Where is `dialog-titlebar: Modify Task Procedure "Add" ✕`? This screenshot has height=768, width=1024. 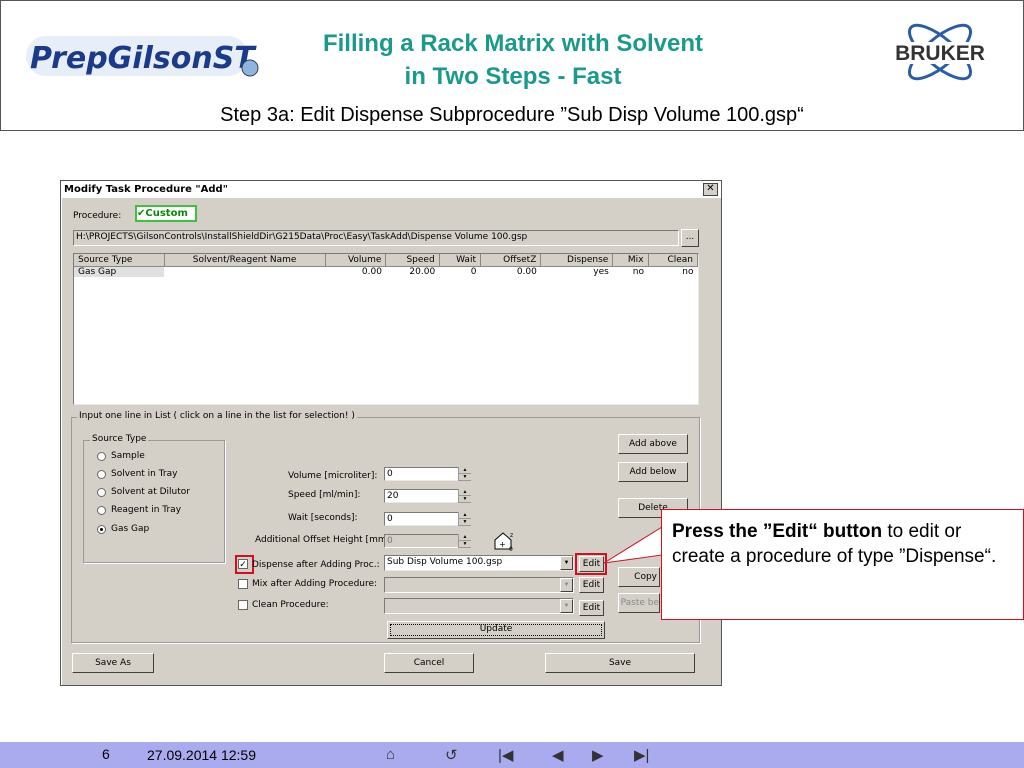
dialog-titlebar: Modify Task Procedure "Add" ✕ is located at coordinates (391, 189).